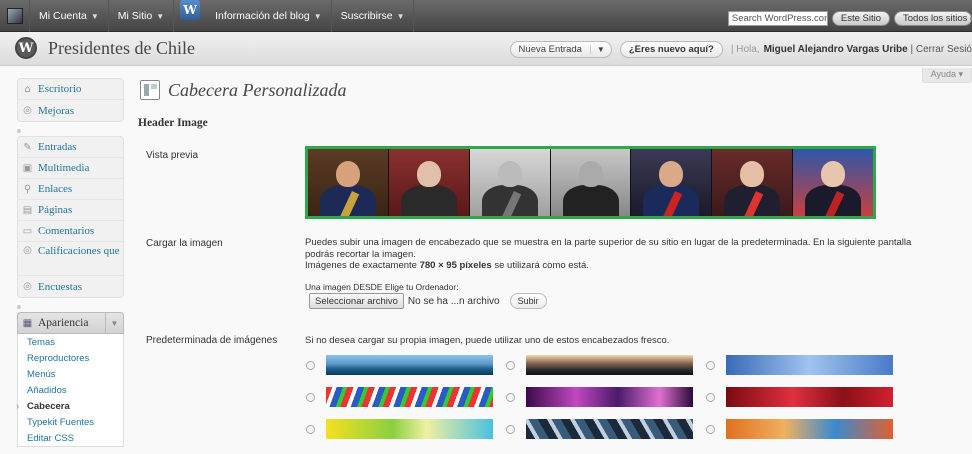  I want to click on sidebar-item-multimedia: ▣ Multimedia, so click(70, 168).